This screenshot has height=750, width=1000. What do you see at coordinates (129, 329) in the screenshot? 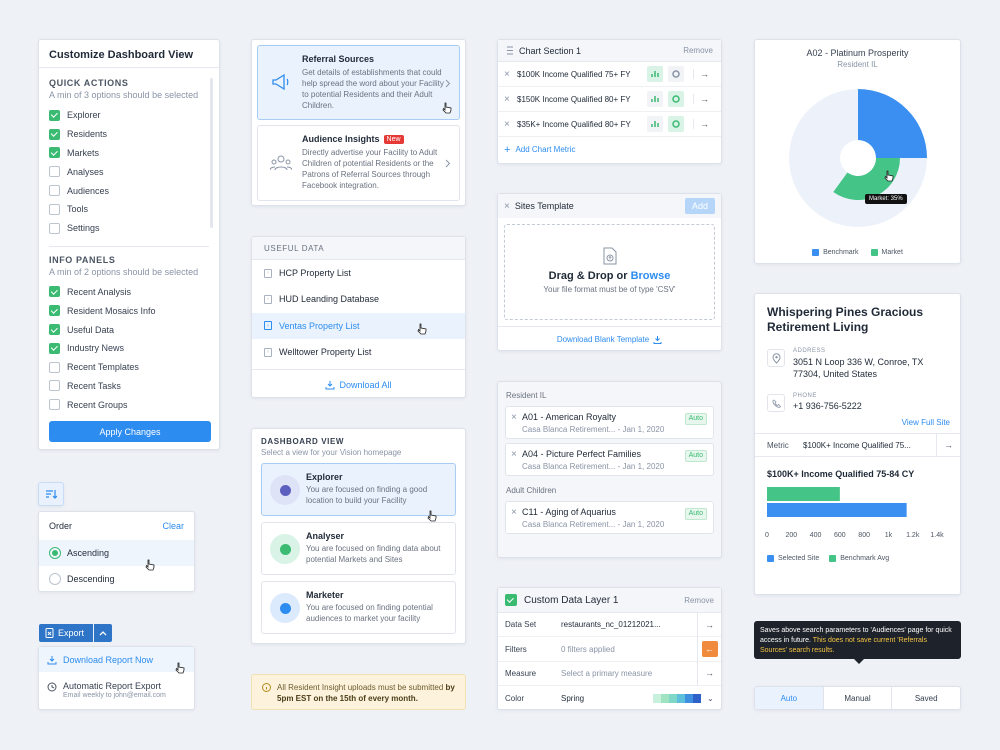
I see `info-panel-option: Useful Data` at bounding box center [129, 329].